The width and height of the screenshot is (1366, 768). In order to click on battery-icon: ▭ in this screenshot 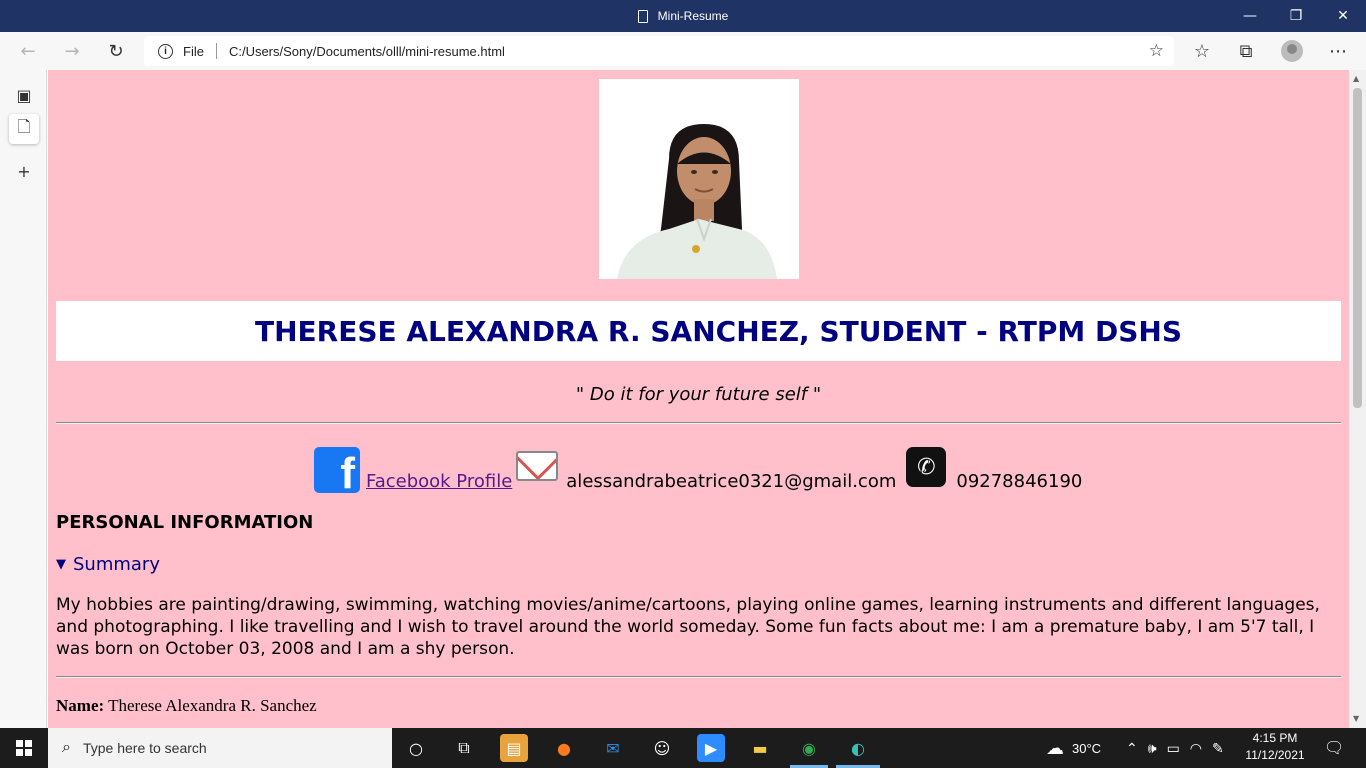, I will do `click(1173, 748)`.